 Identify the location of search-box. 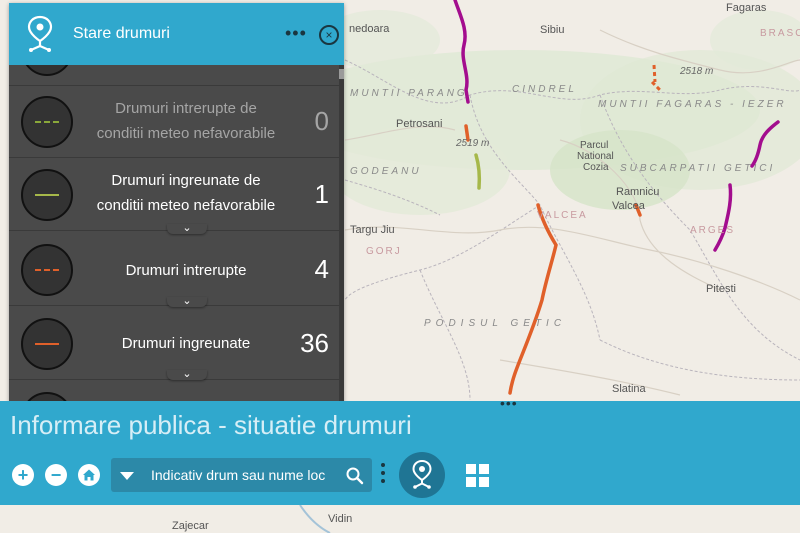
(241, 475).